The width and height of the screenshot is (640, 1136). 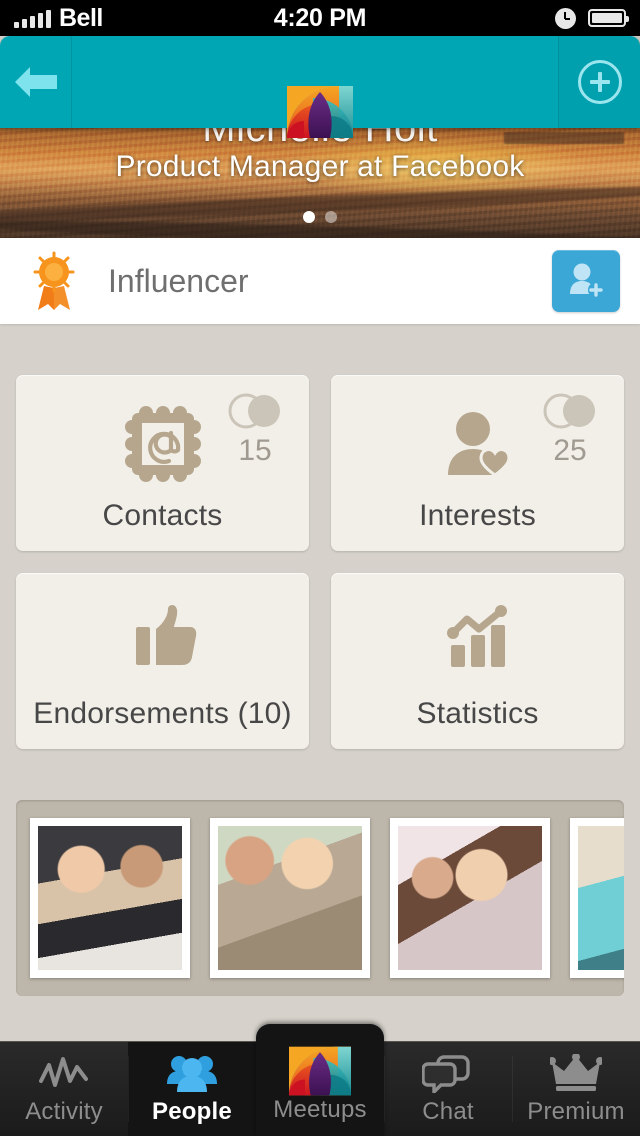 I want to click on card-endorsements: Endorsements (10), so click(x=162, y=661).